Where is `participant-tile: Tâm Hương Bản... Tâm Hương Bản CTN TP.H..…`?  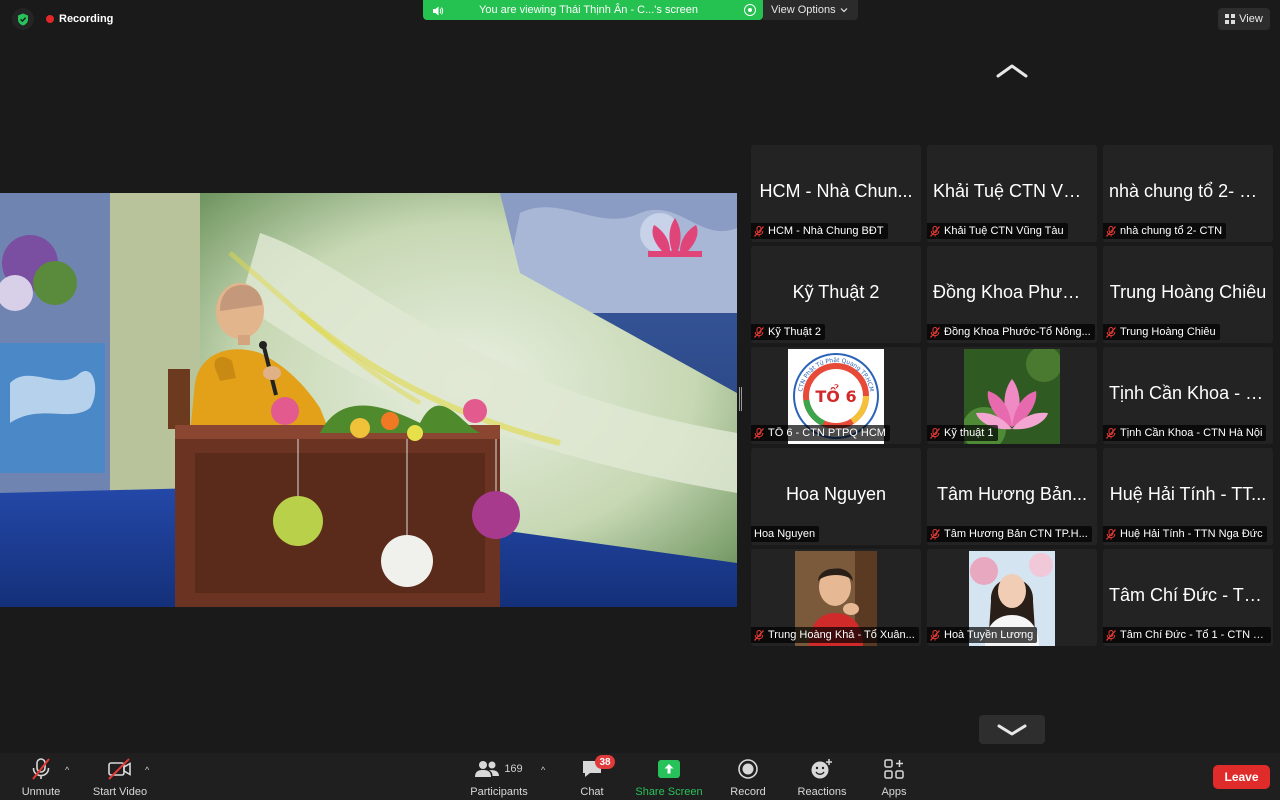
participant-tile: Tâm Hương Bản... Tâm Hương Bản CTN TP.H..… is located at coordinates (1012, 496).